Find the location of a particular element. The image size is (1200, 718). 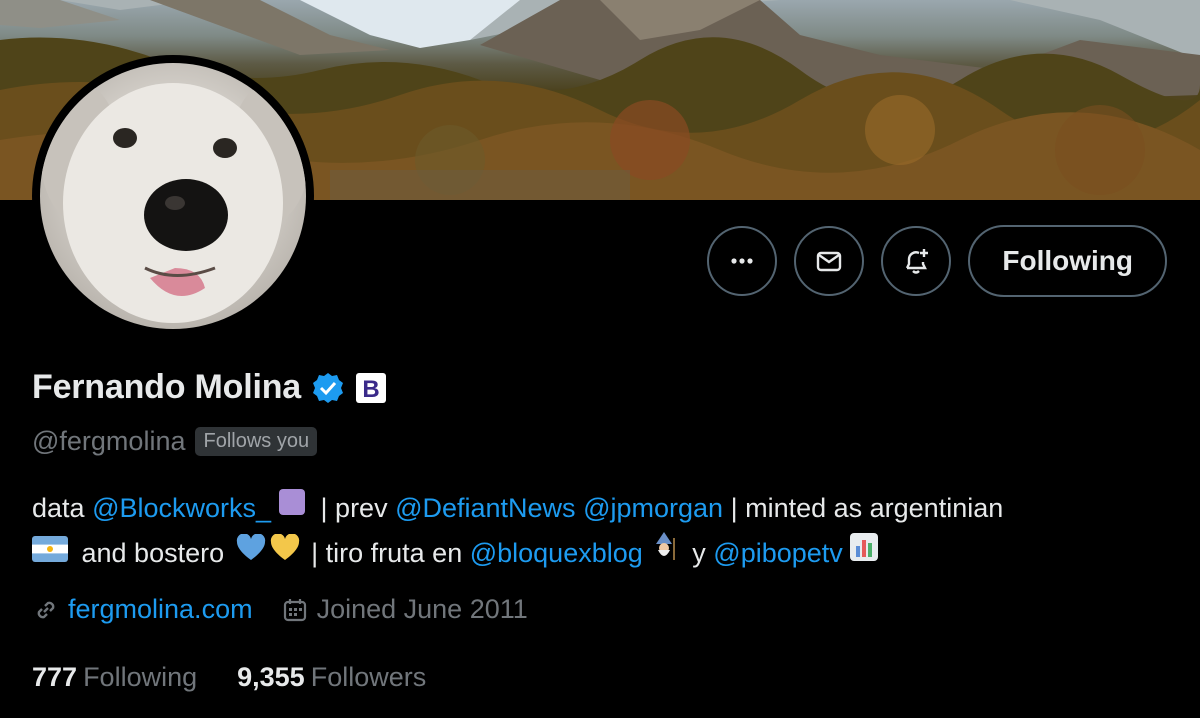

calendar-icon is located at coordinates (294, 609).